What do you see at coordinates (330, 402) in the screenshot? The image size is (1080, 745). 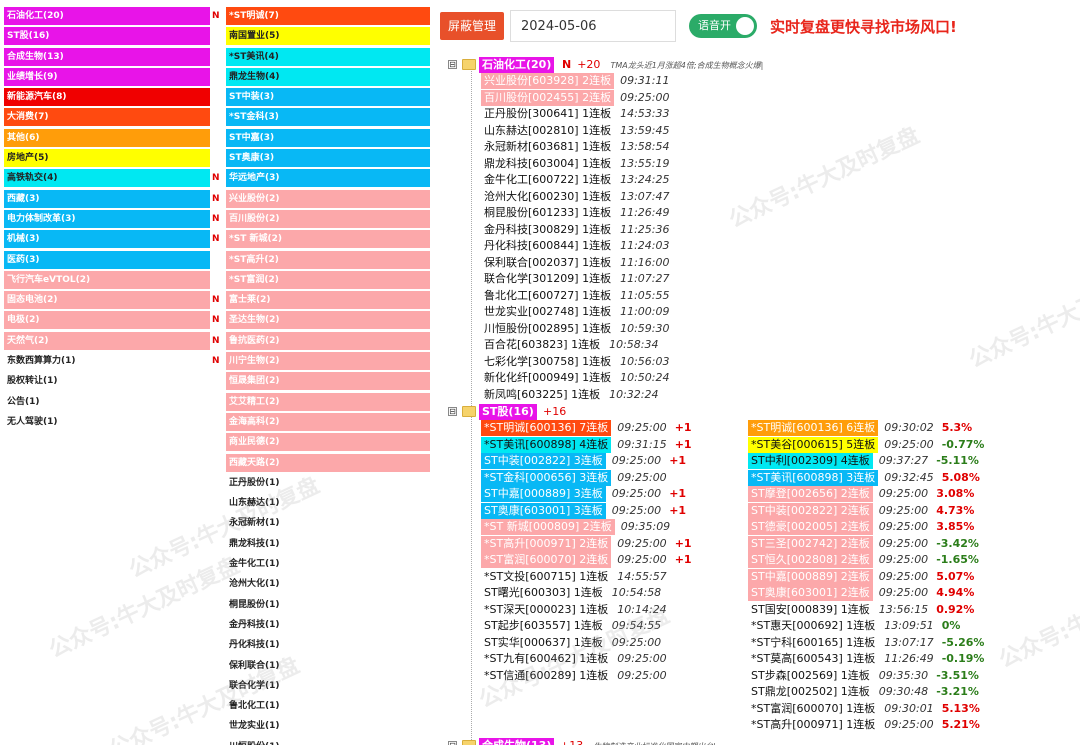 I see `category-item: 艾艾精工(2)` at bounding box center [330, 402].